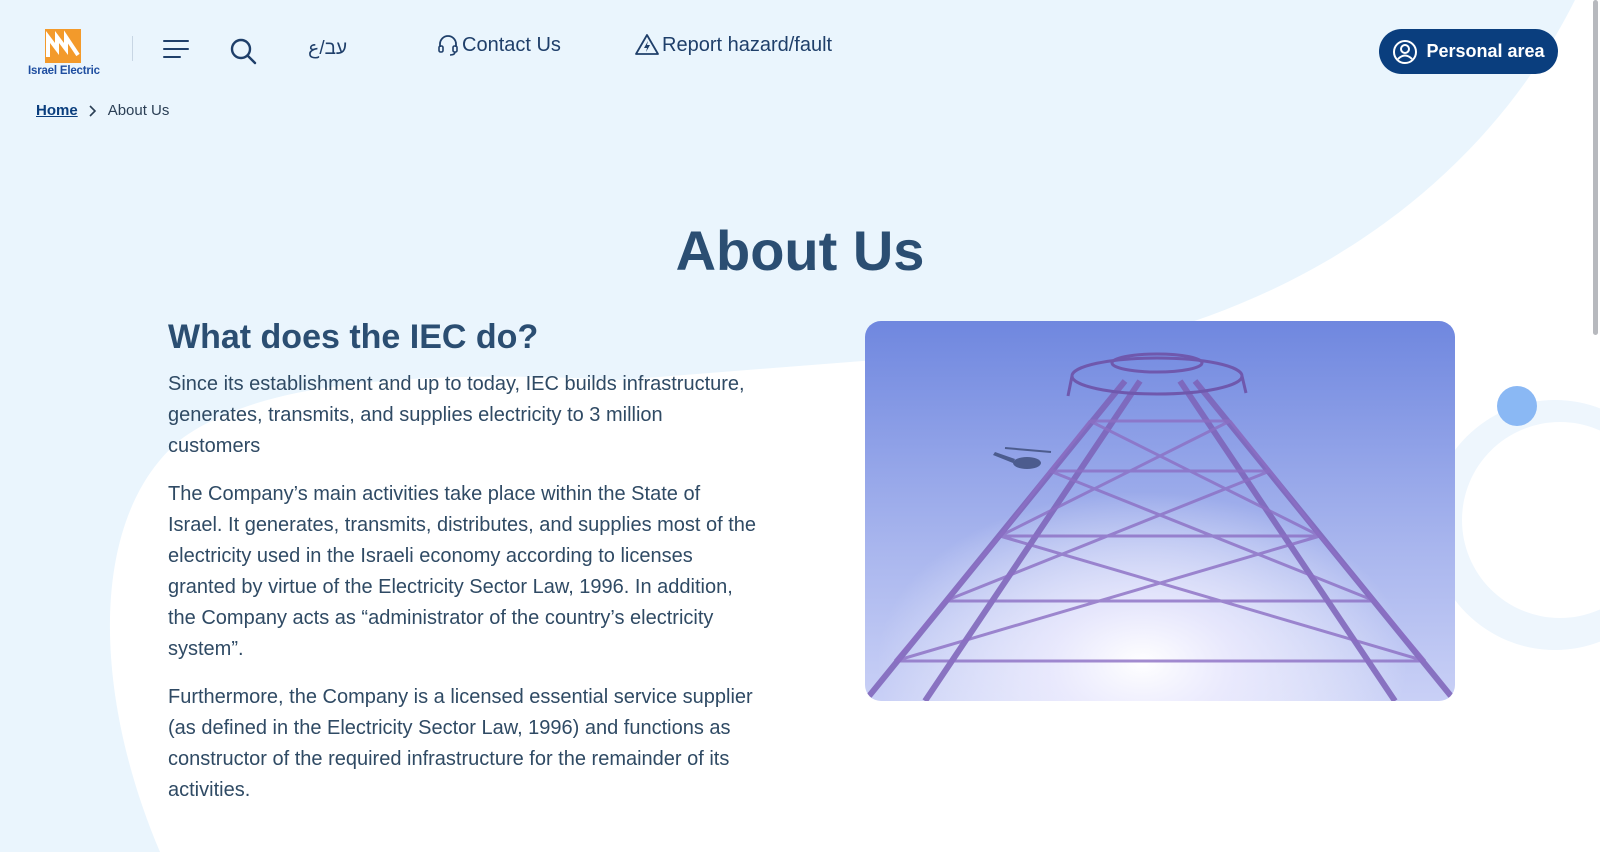 The width and height of the screenshot is (1600, 852). What do you see at coordinates (448, 45) in the screenshot?
I see `headset-icon` at bounding box center [448, 45].